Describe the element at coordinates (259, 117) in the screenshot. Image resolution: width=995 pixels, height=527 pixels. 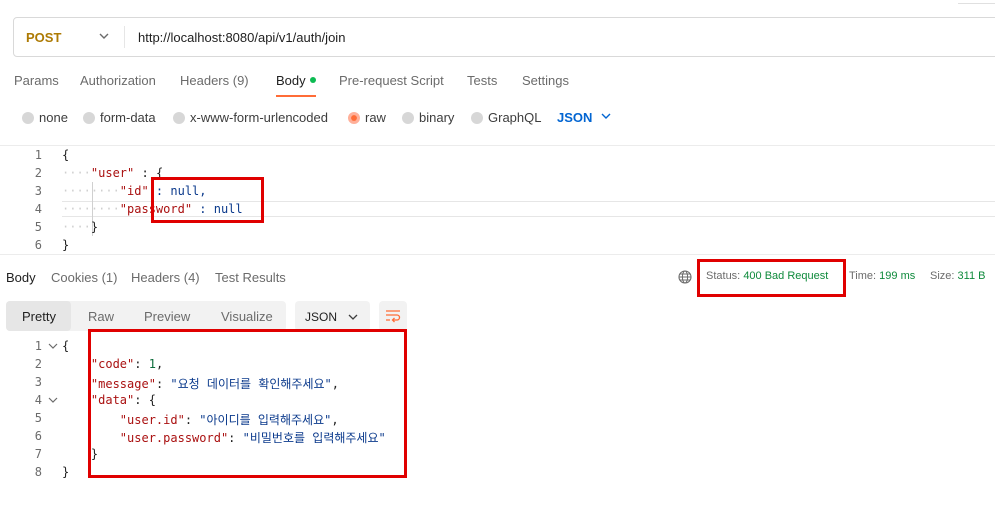
I see `radio-urlencoded-label: x-www-form-urlencoded` at that location.